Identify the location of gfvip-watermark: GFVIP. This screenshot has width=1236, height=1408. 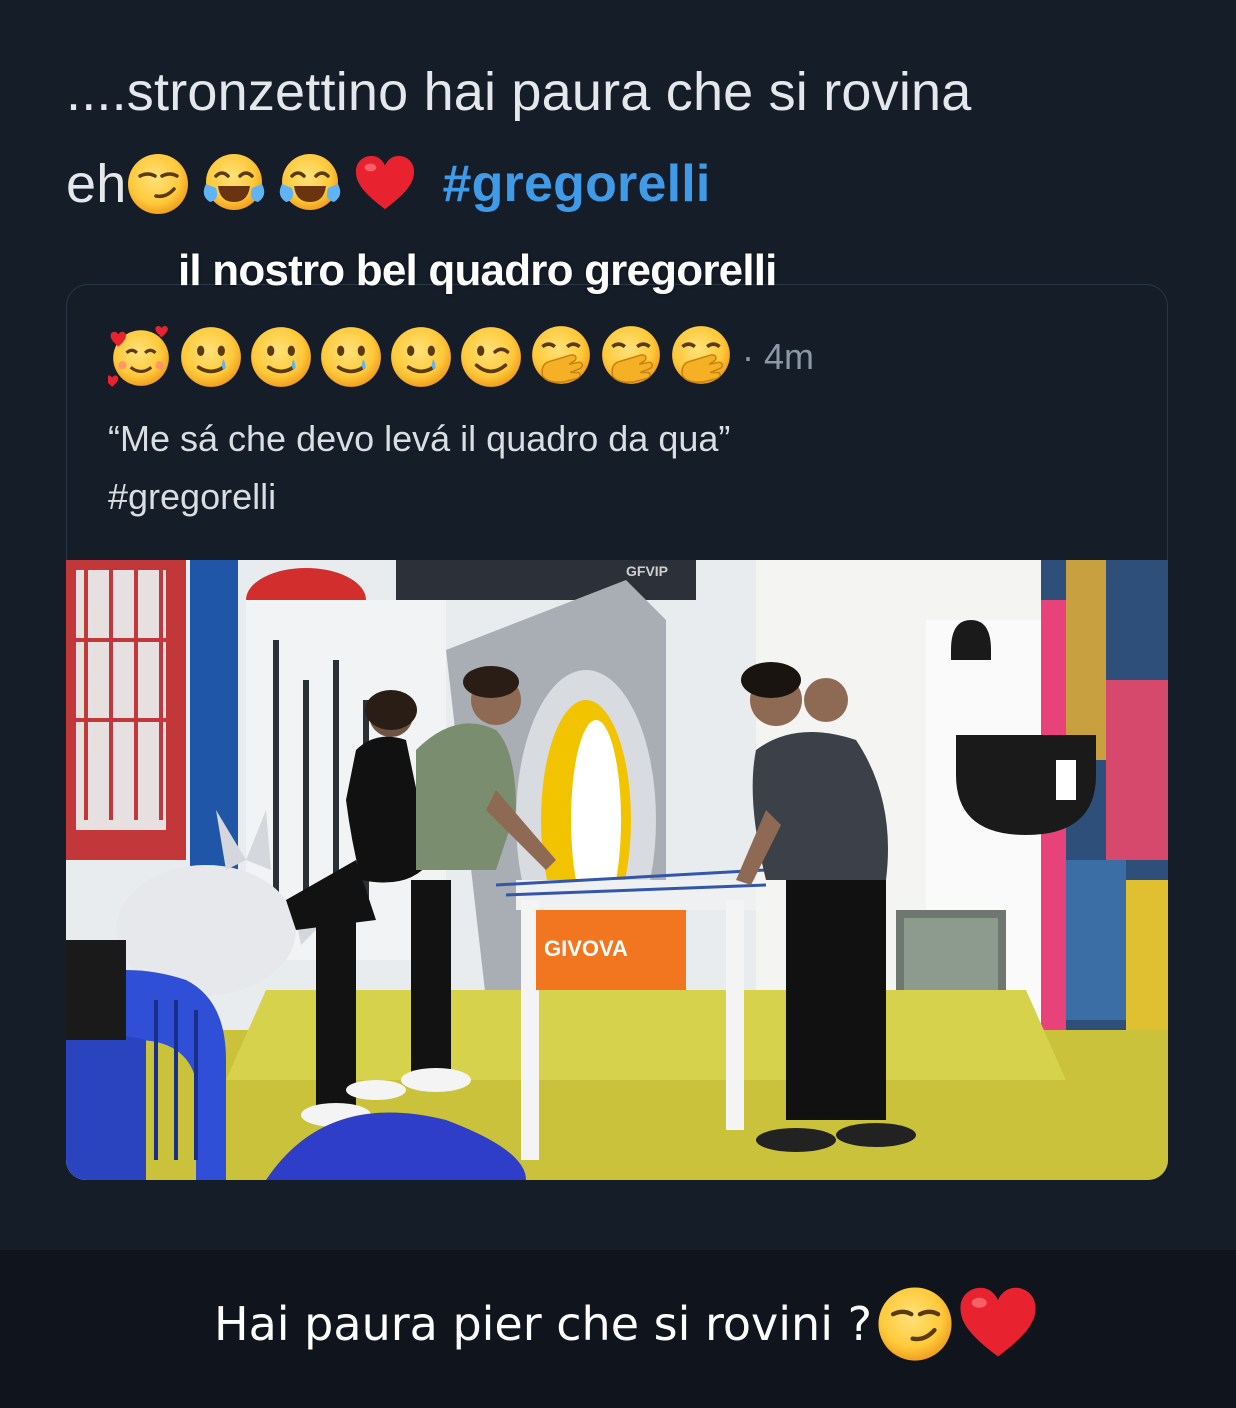
(647, 571).